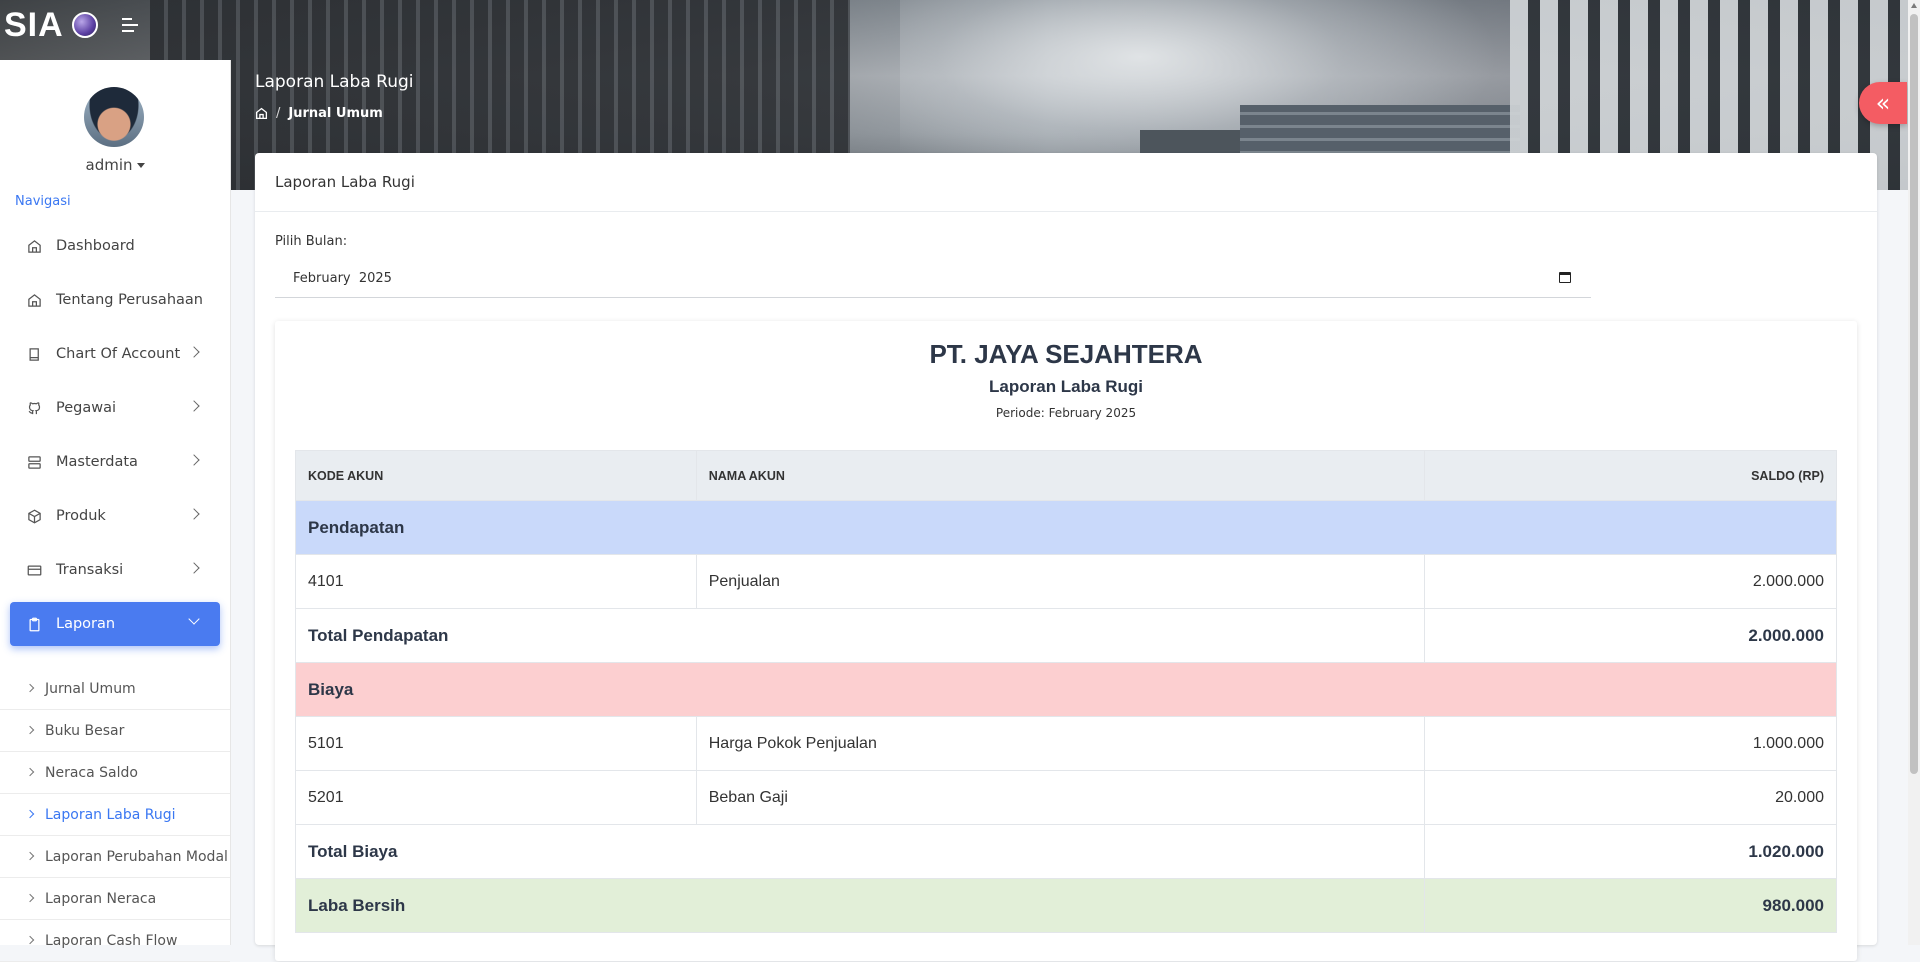 This screenshot has width=1920, height=962. I want to click on month-label: Pilih Bulan:, so click(311, 241).